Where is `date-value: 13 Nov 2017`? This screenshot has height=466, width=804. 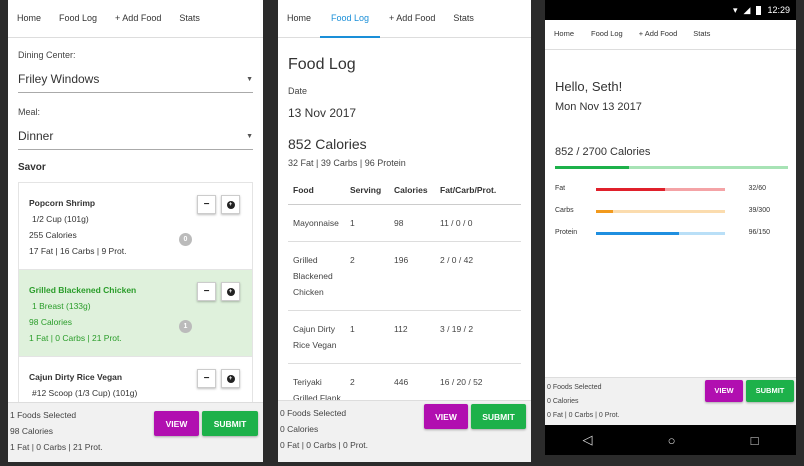
date-value: 13 Nov 2017 is located at coordinates (404, 113).